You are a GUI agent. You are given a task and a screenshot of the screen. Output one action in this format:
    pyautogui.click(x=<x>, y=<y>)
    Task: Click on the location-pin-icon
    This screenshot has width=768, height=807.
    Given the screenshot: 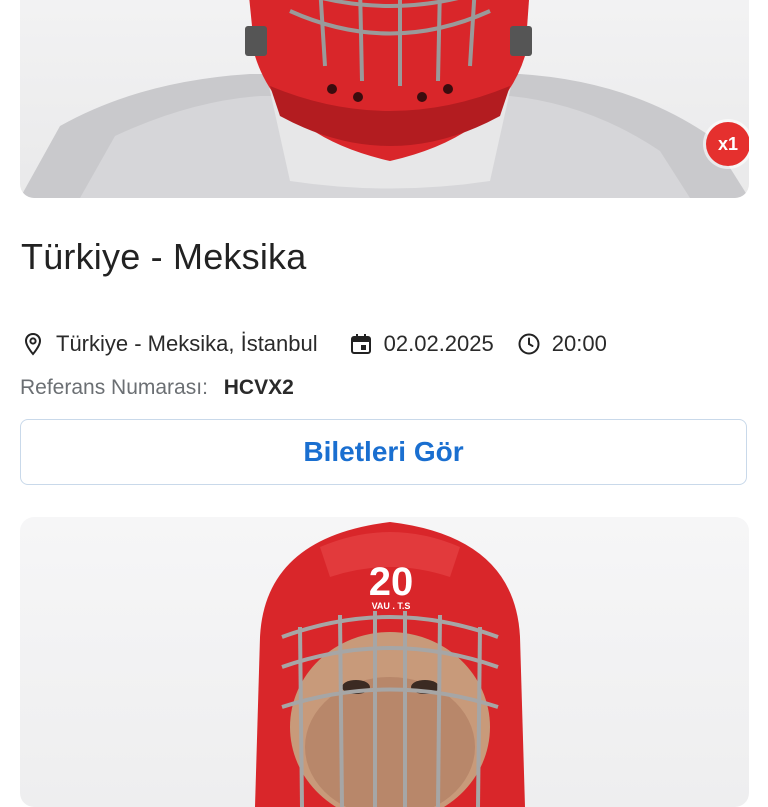 What is the action you would take?
    pyautogui.click(x=33, y=344)
    